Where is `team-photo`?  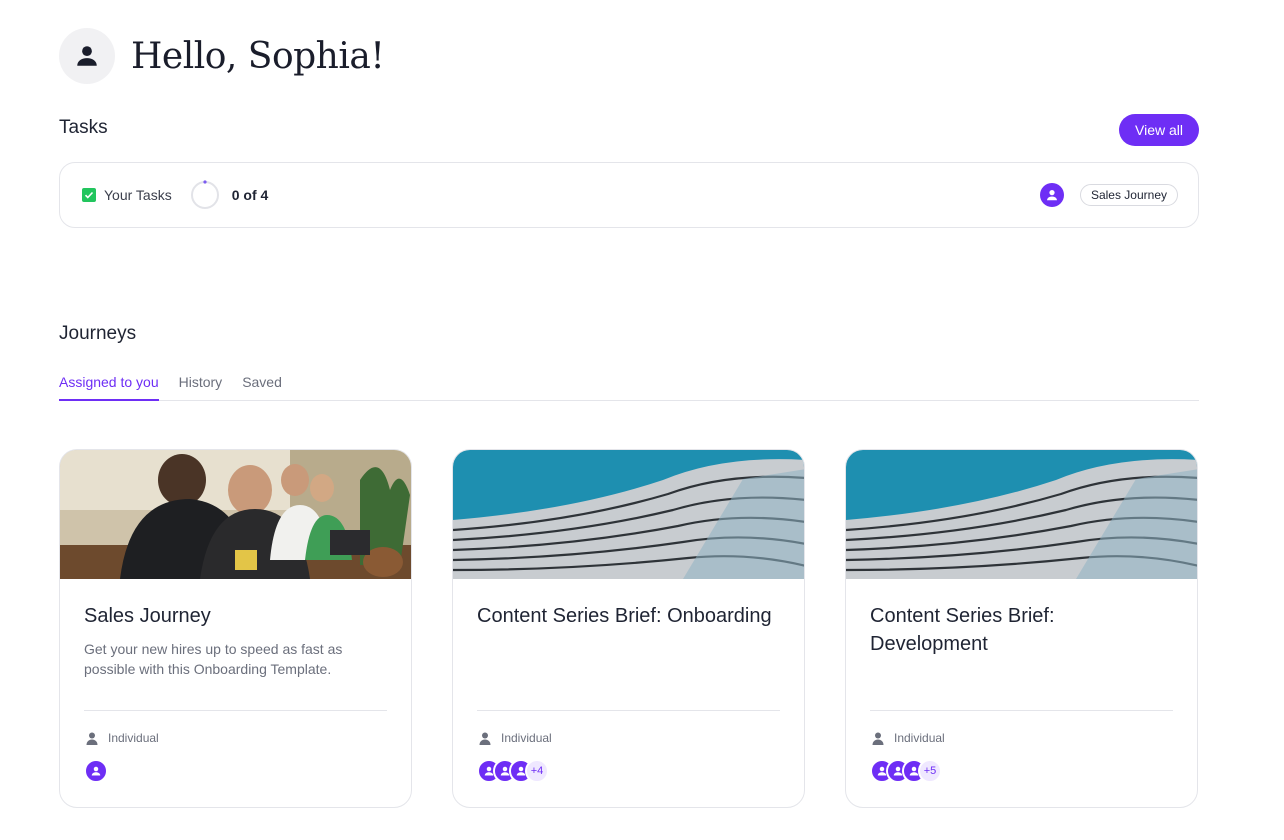 team-photo is located at coordinates (235, 514).